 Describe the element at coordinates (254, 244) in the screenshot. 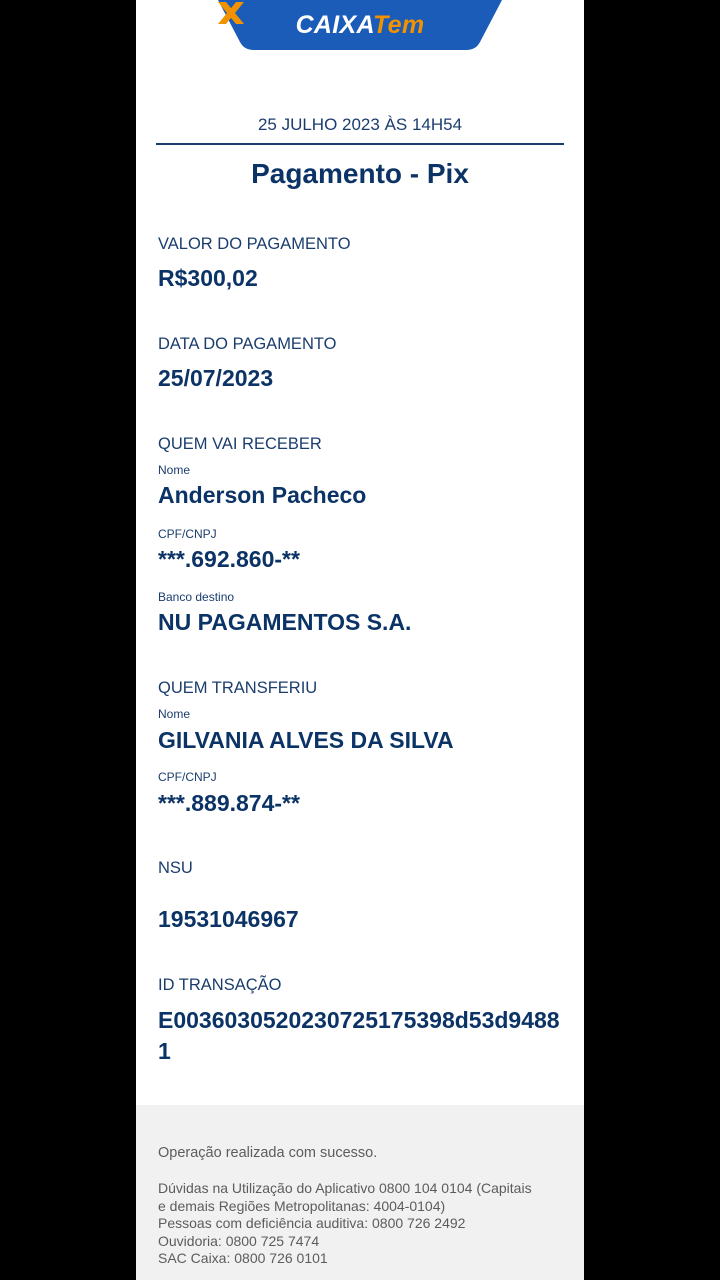

I see `amount-label: VALOR DO PAGAMENTO` at that location.